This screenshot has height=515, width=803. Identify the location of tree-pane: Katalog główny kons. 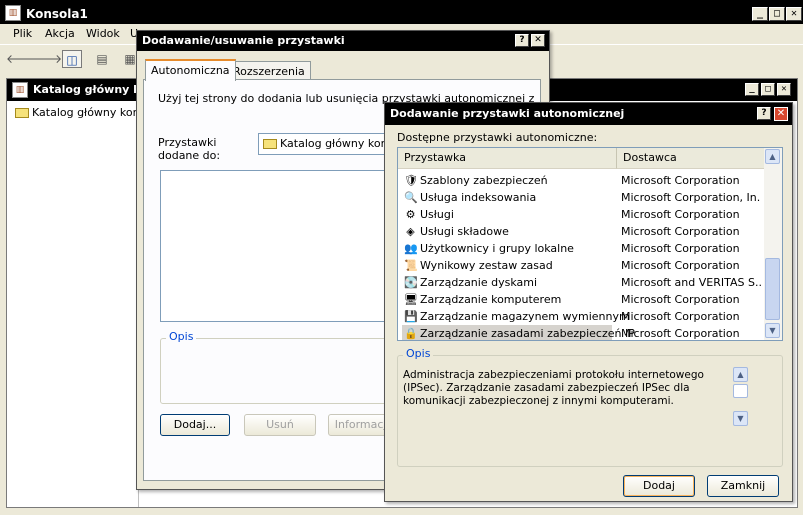
(76, 304).